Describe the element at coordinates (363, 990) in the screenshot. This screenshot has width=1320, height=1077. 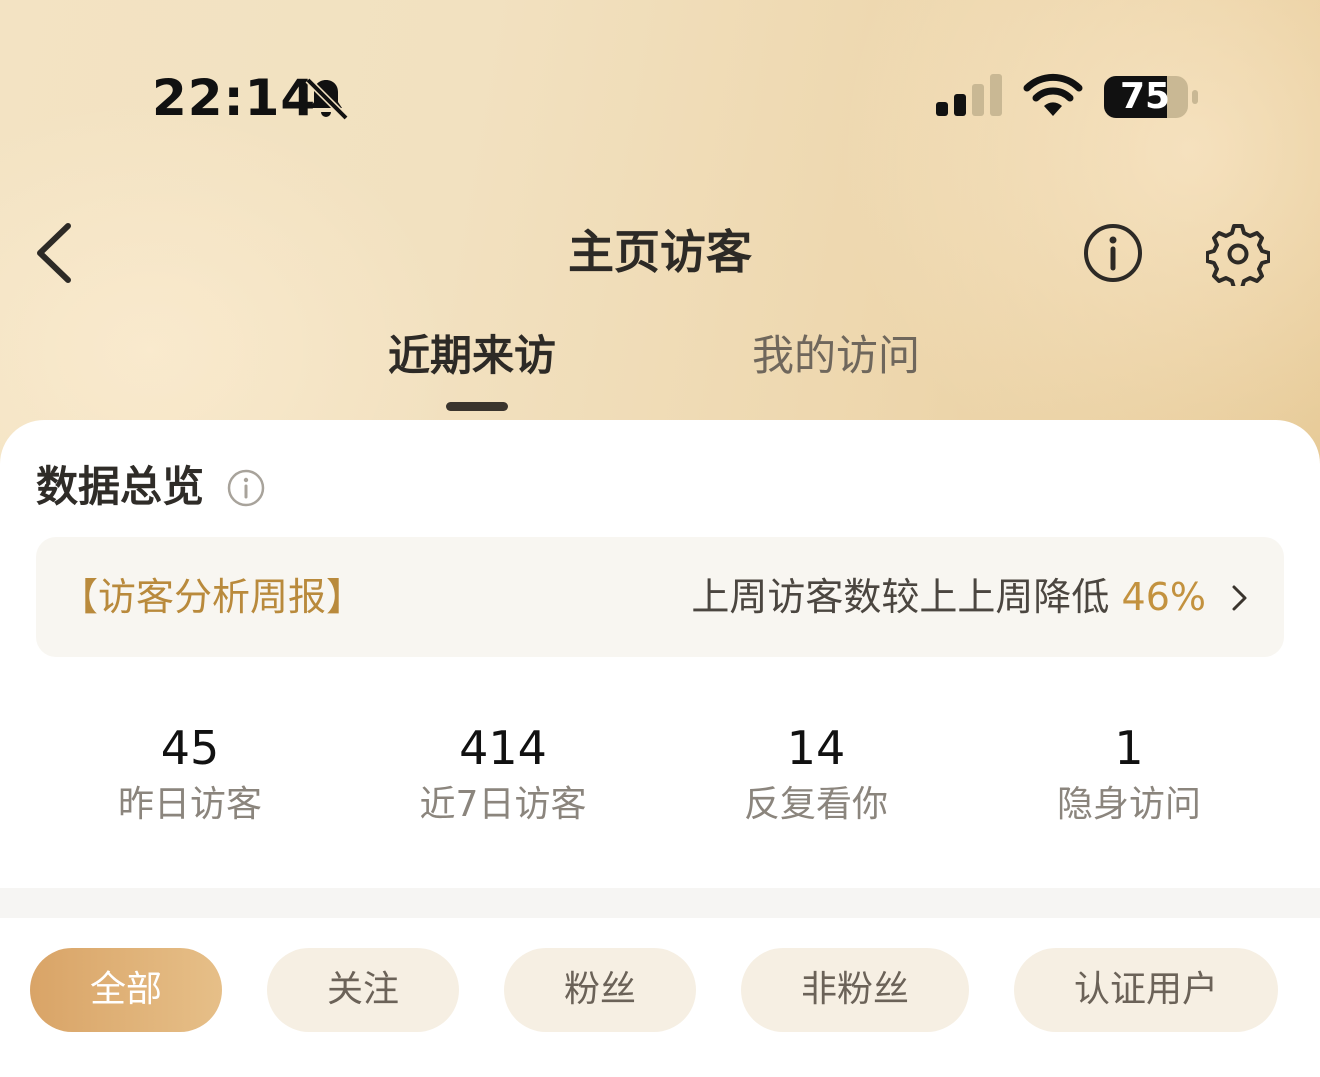
I see `filter-following: 关注` at that location.